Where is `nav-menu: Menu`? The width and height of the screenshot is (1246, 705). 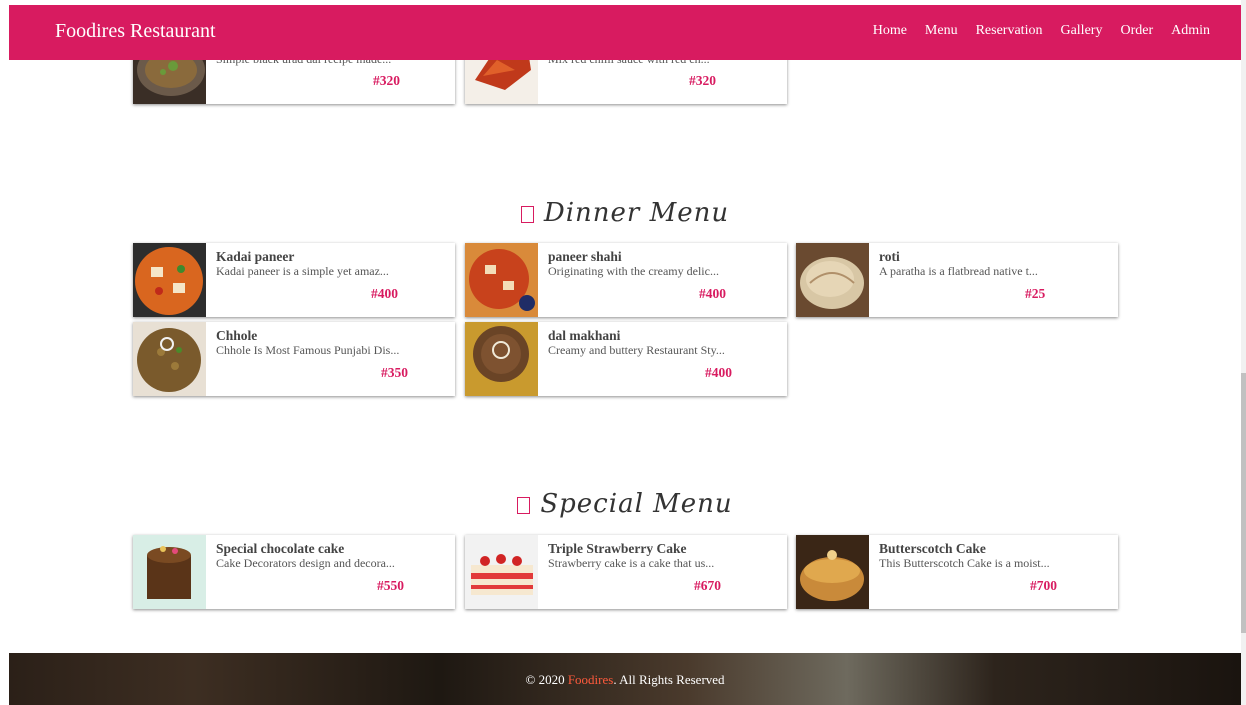 nav-menu: Menu is located at coordinates (941, 31).